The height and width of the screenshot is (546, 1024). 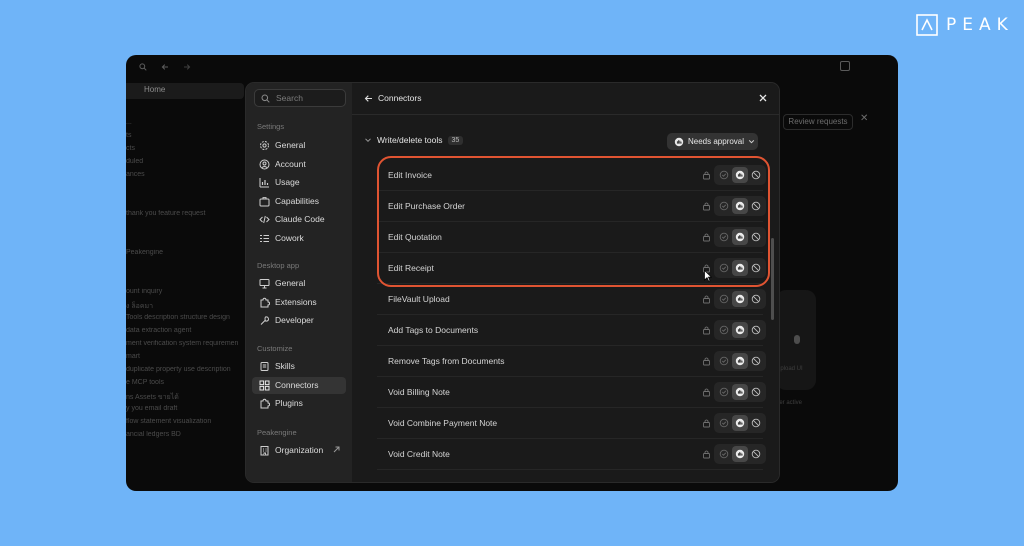 I want to click on sidebar-item-settings-general: General, so click(x=299, y=145).